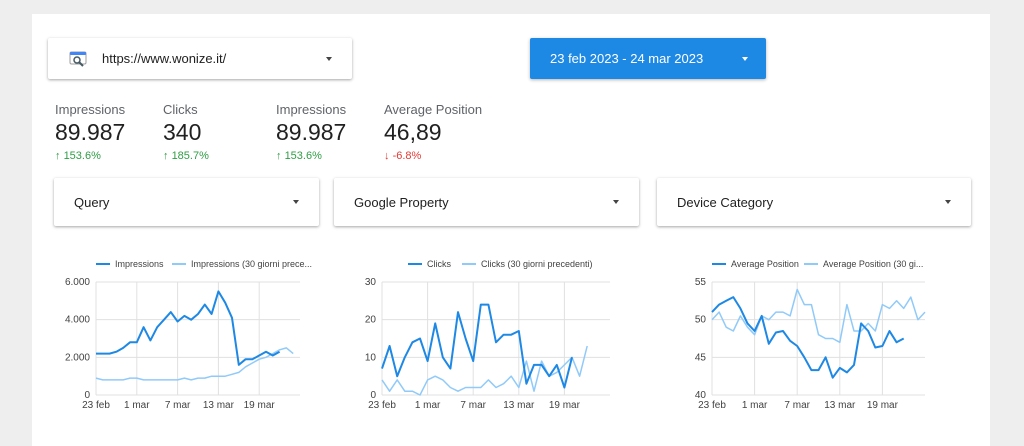 This screenshot has width=1024, height=446. Describe the element at coordinates (439, 264) in the screenshot. I see `legend-label: Clicks` at that location.